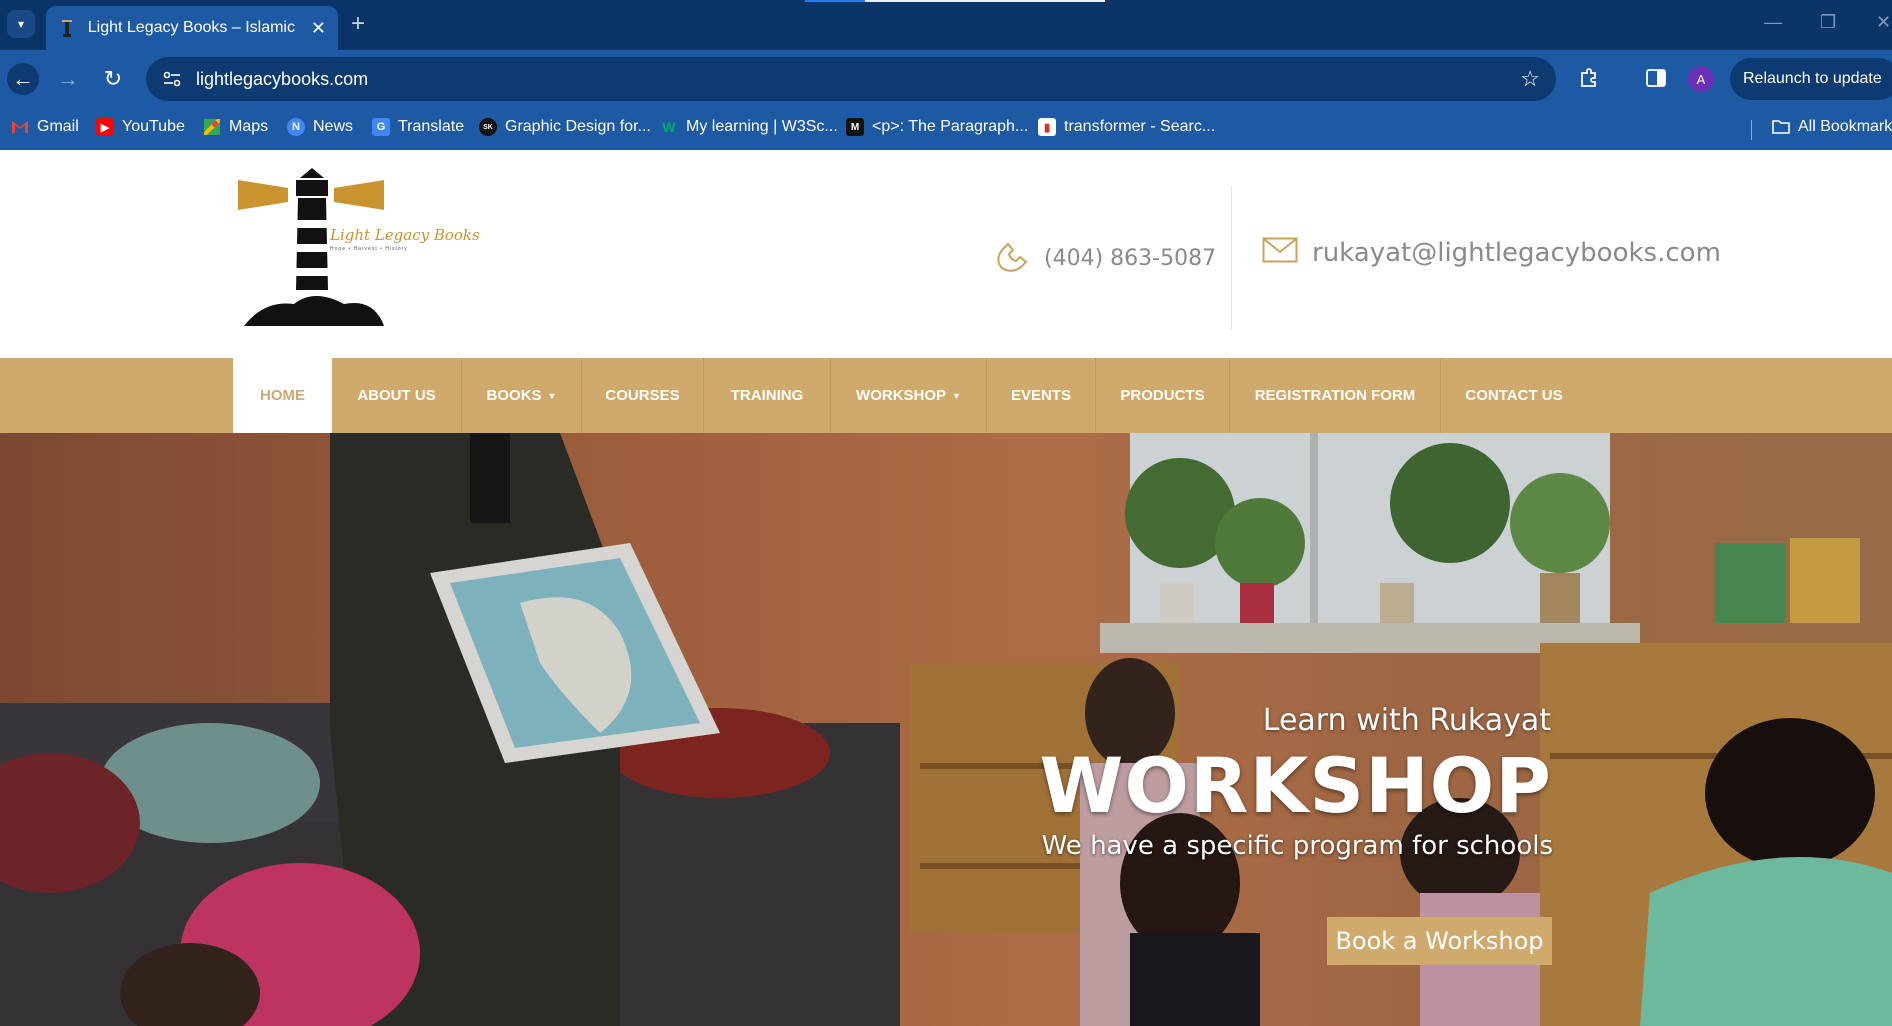 Image resolution: width=1892 pixels, height=1026 pixels. Describe the element at coordinates (1828, 22) in the screenshot. I see `restore-icon: ❐` at that location.